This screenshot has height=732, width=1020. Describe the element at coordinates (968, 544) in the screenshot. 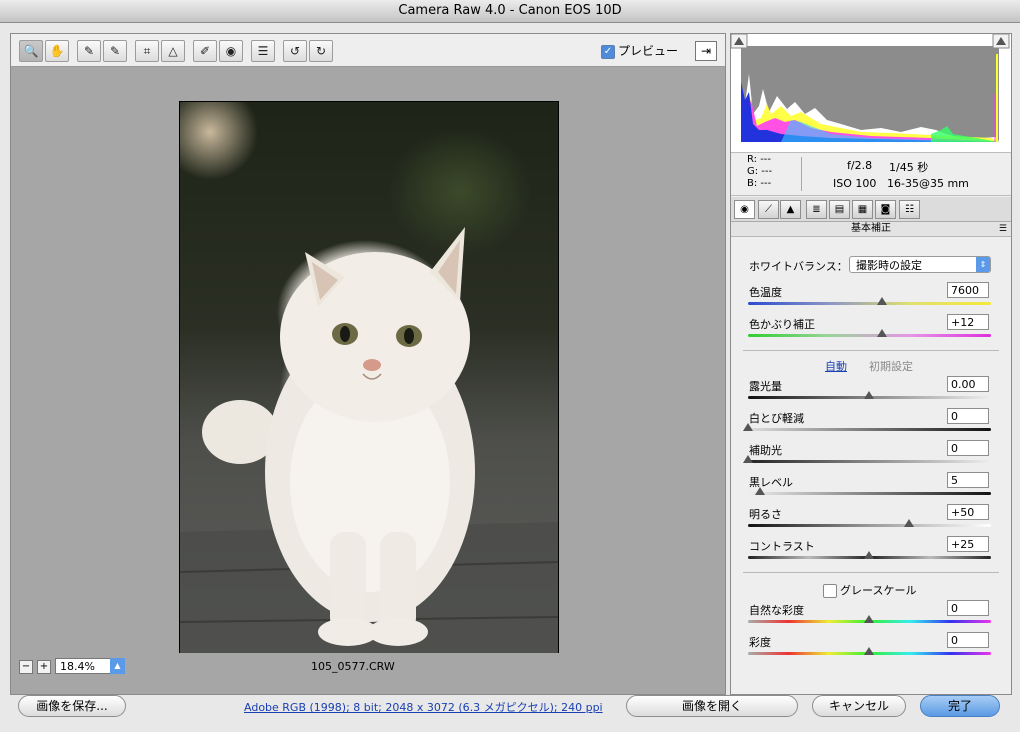

I see `contrast-field: +25` at that location.